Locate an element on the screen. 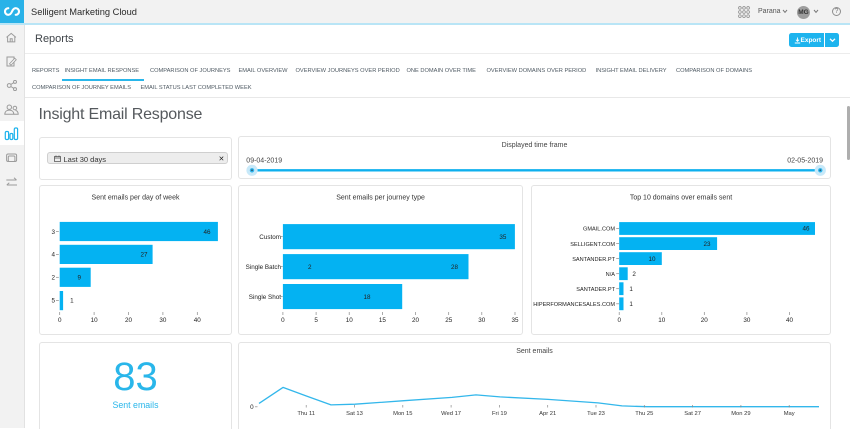 The width and height of the screenshot is (850, 429). svg-text: 28 is located at coordinates (455, 267).